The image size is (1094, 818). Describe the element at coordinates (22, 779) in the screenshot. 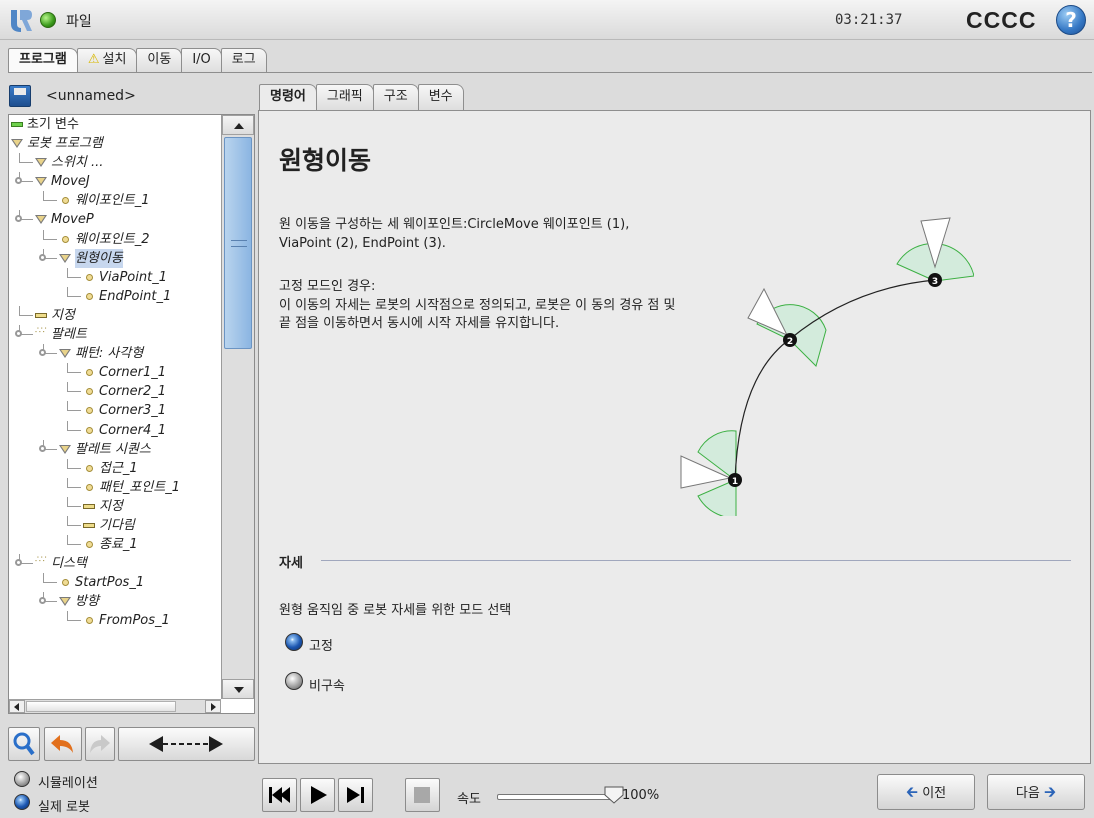

I see `radio-simulation` at that location.